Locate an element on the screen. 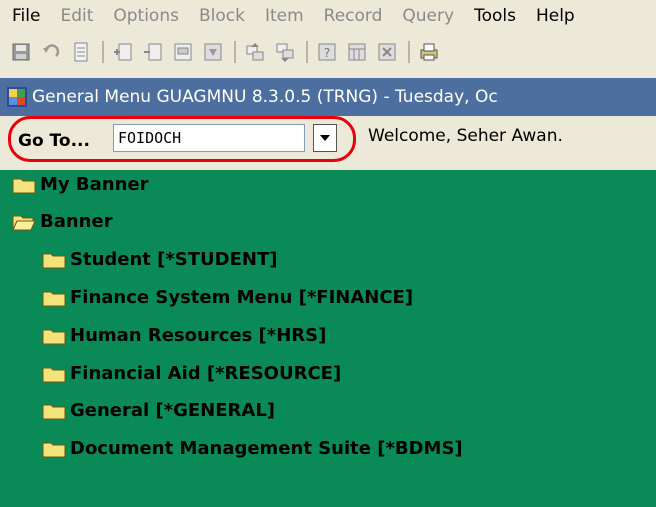 The width and height of the screenshot is (656, 507). enter-query-icon is located at coordinates (183, 52).